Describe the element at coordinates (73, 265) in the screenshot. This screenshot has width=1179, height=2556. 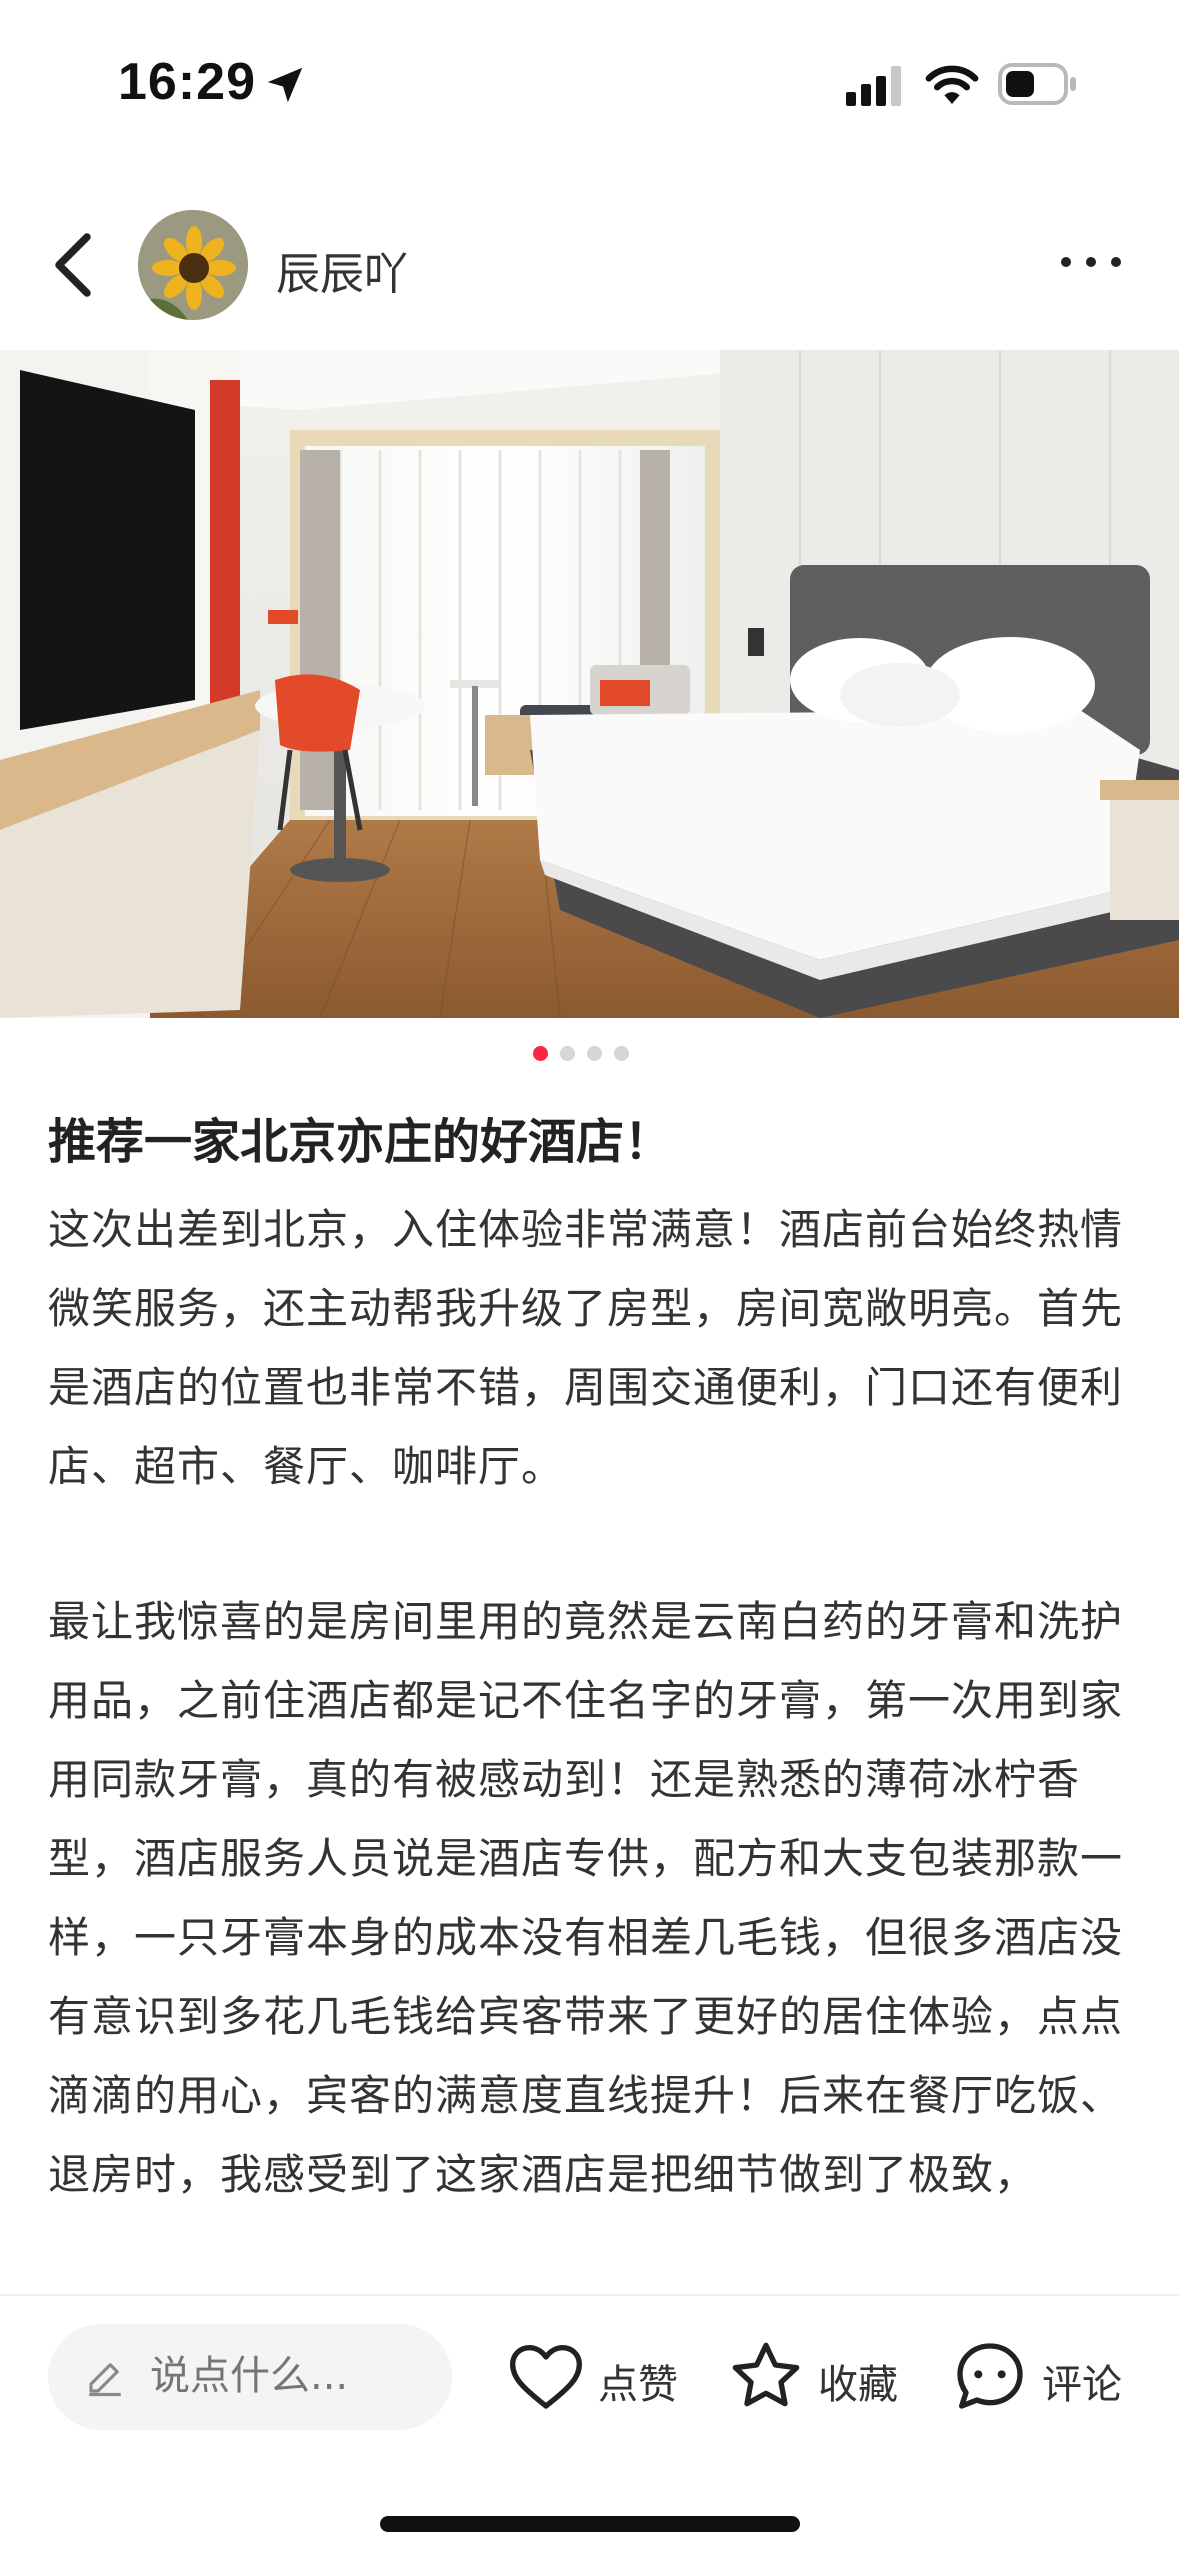
I see `back-arrow-icon` at that location.